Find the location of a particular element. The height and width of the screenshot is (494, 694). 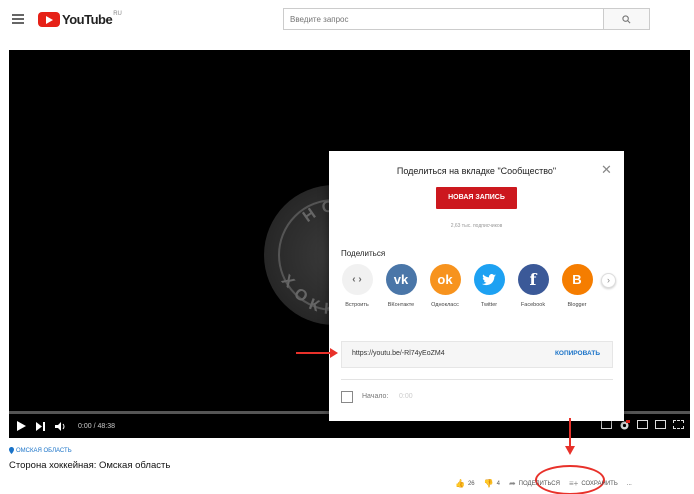

dialog-title: Поделиться на вкладке "Сообщество" is located at coordinates (476, 171).